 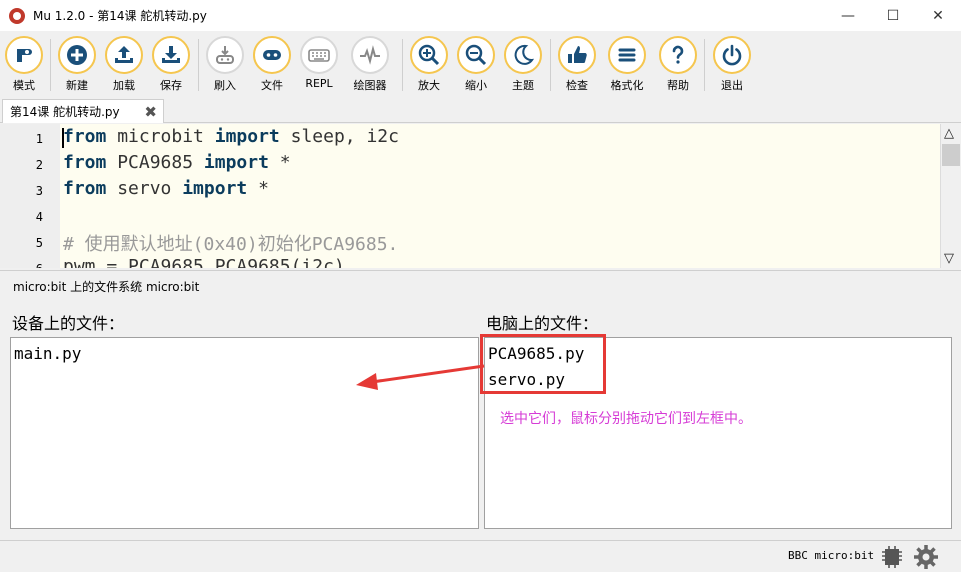 What do you see at coordinates (319, 55) in the screenshot?
I see `keyboard-icon` at bounding box center [319, 55].